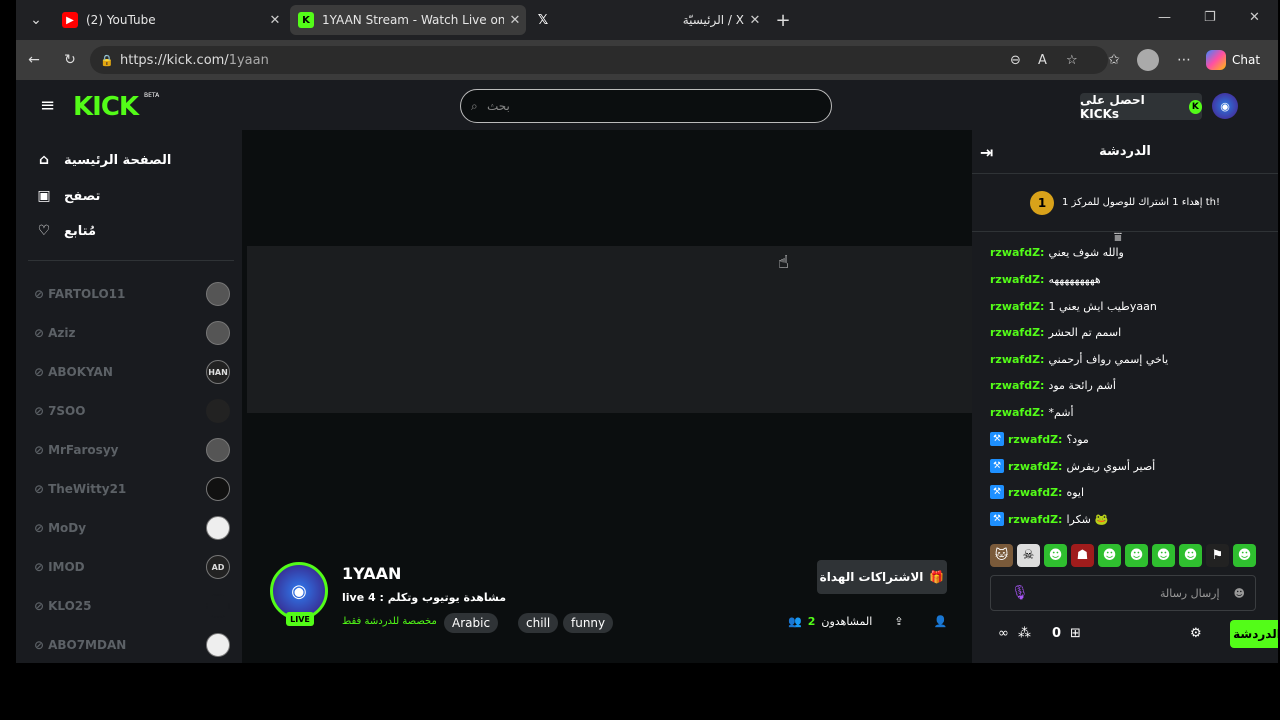 This screenshot has width=1280, height=720. Describe the element at coordinates (1240, 60) in the screenshot. I see `copilot-chat-button: Chat` at that location.